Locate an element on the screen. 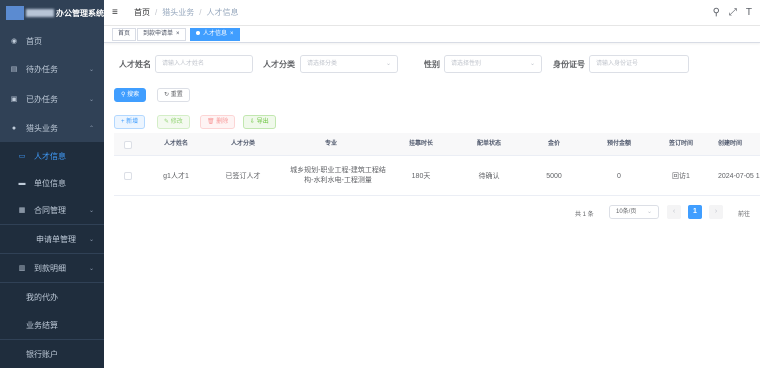 The width and height of the screenshot is (760, 368). prev-page-button: ‹ is located at coordinates (674, 212).